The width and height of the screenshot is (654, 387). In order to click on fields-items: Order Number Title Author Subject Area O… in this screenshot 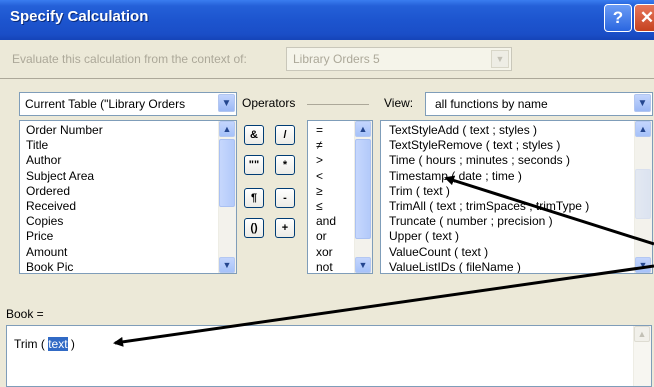, I will do `click(64, 198)`.